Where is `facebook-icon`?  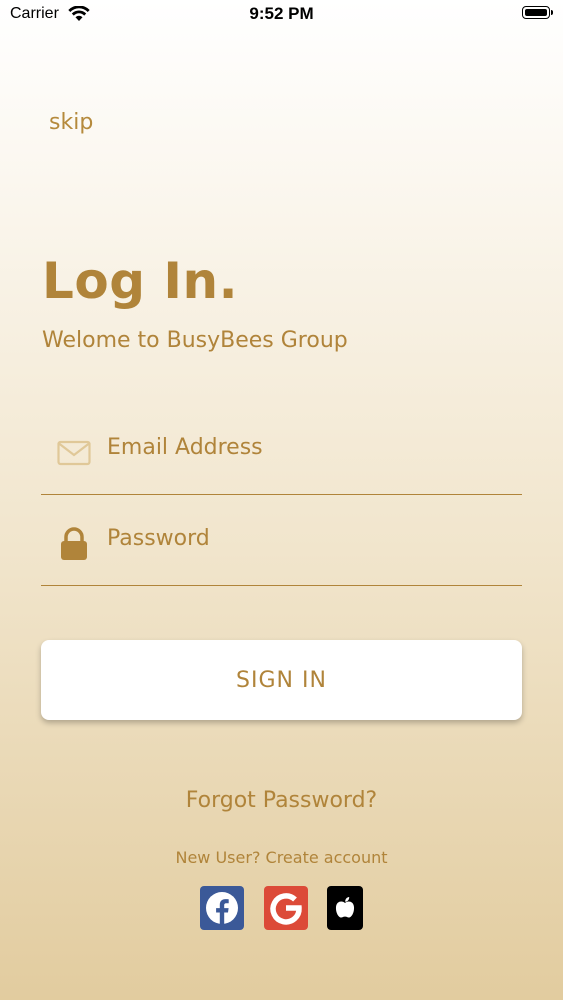
facebook-icon is located at coordinates (222, 908).